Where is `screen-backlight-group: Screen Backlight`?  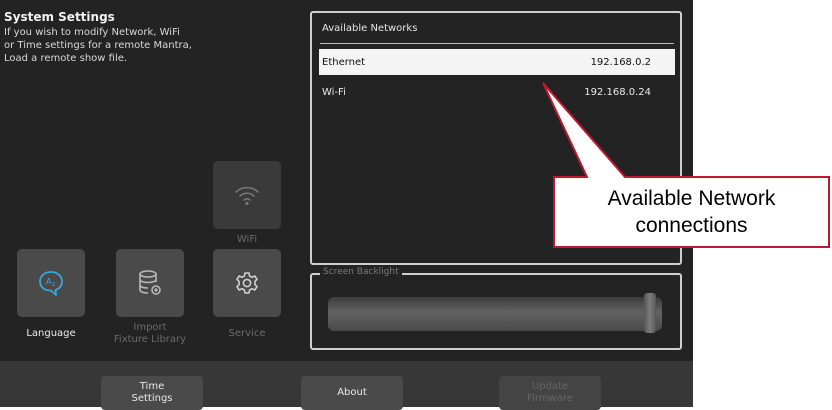
screen-backlight-group: Screen Backlight is located at coordinates (496, 308).